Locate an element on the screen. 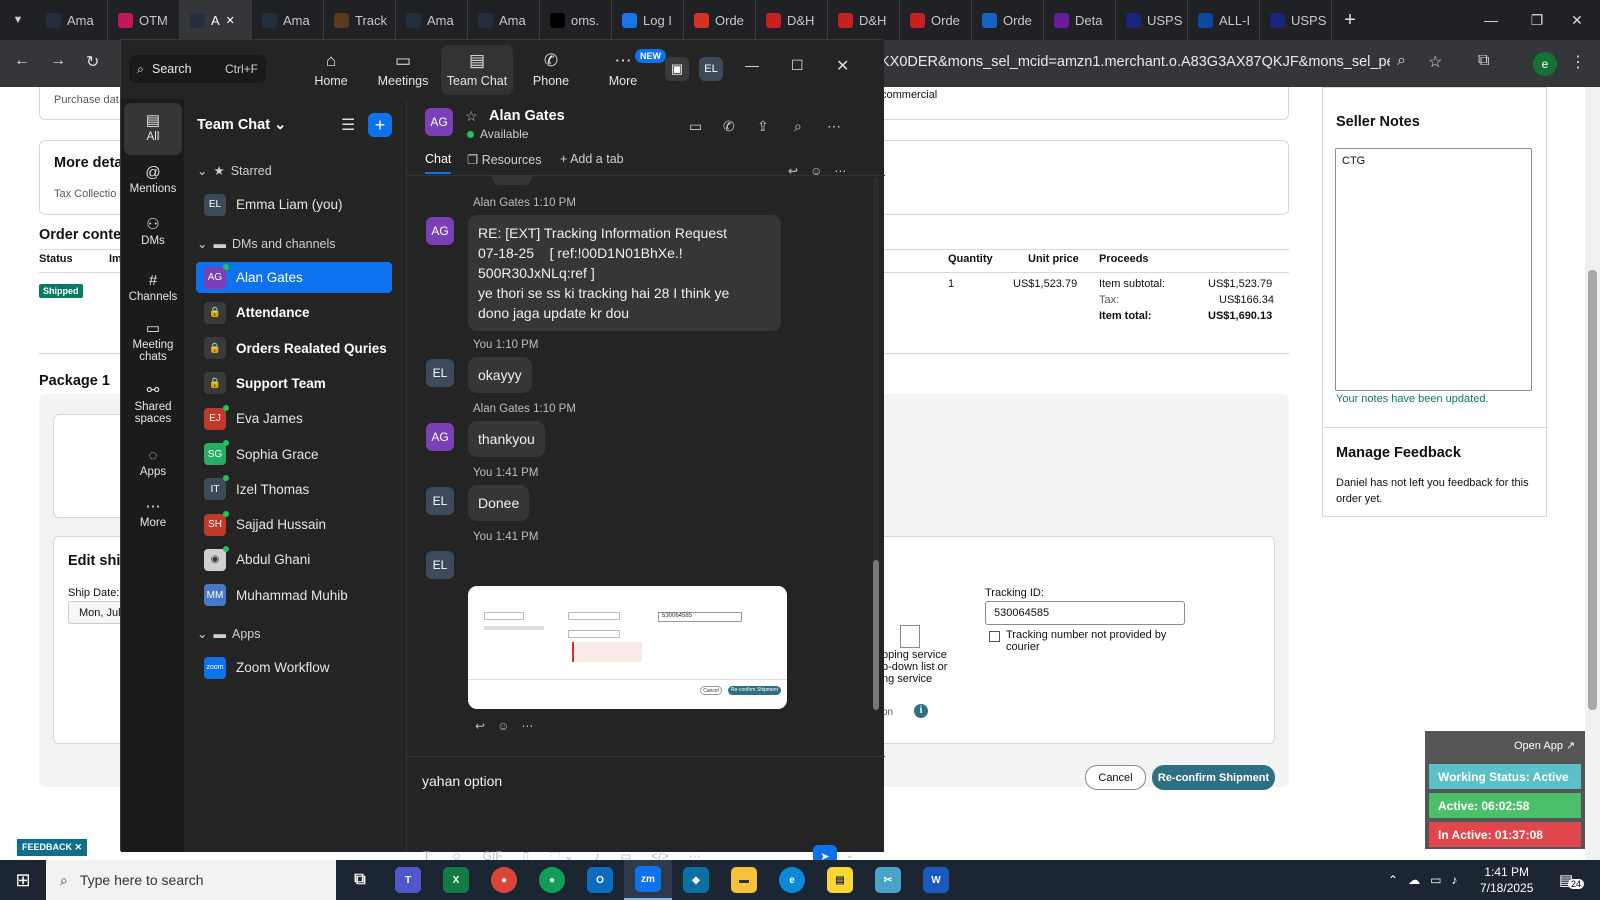  dms-section: ⌄ ▬ DMs and channels is located at coordinates (266, 244).